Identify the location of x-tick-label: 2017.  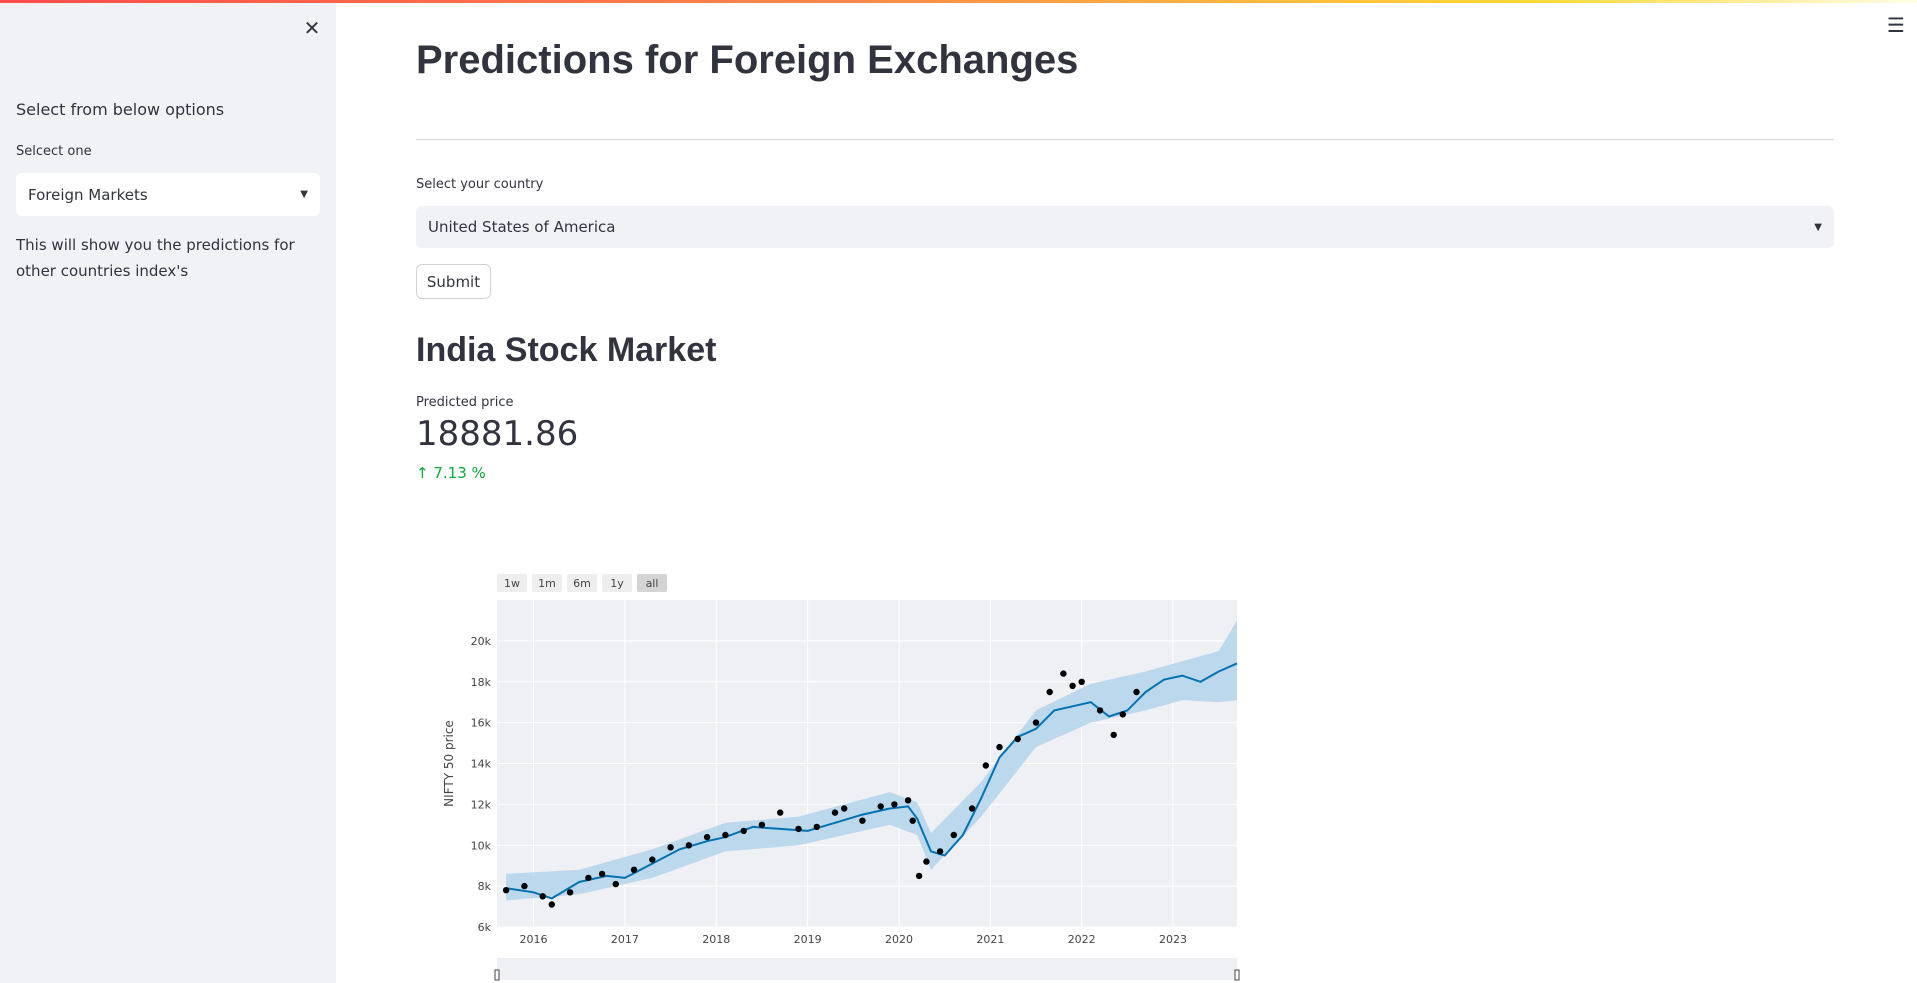
(625, 939).